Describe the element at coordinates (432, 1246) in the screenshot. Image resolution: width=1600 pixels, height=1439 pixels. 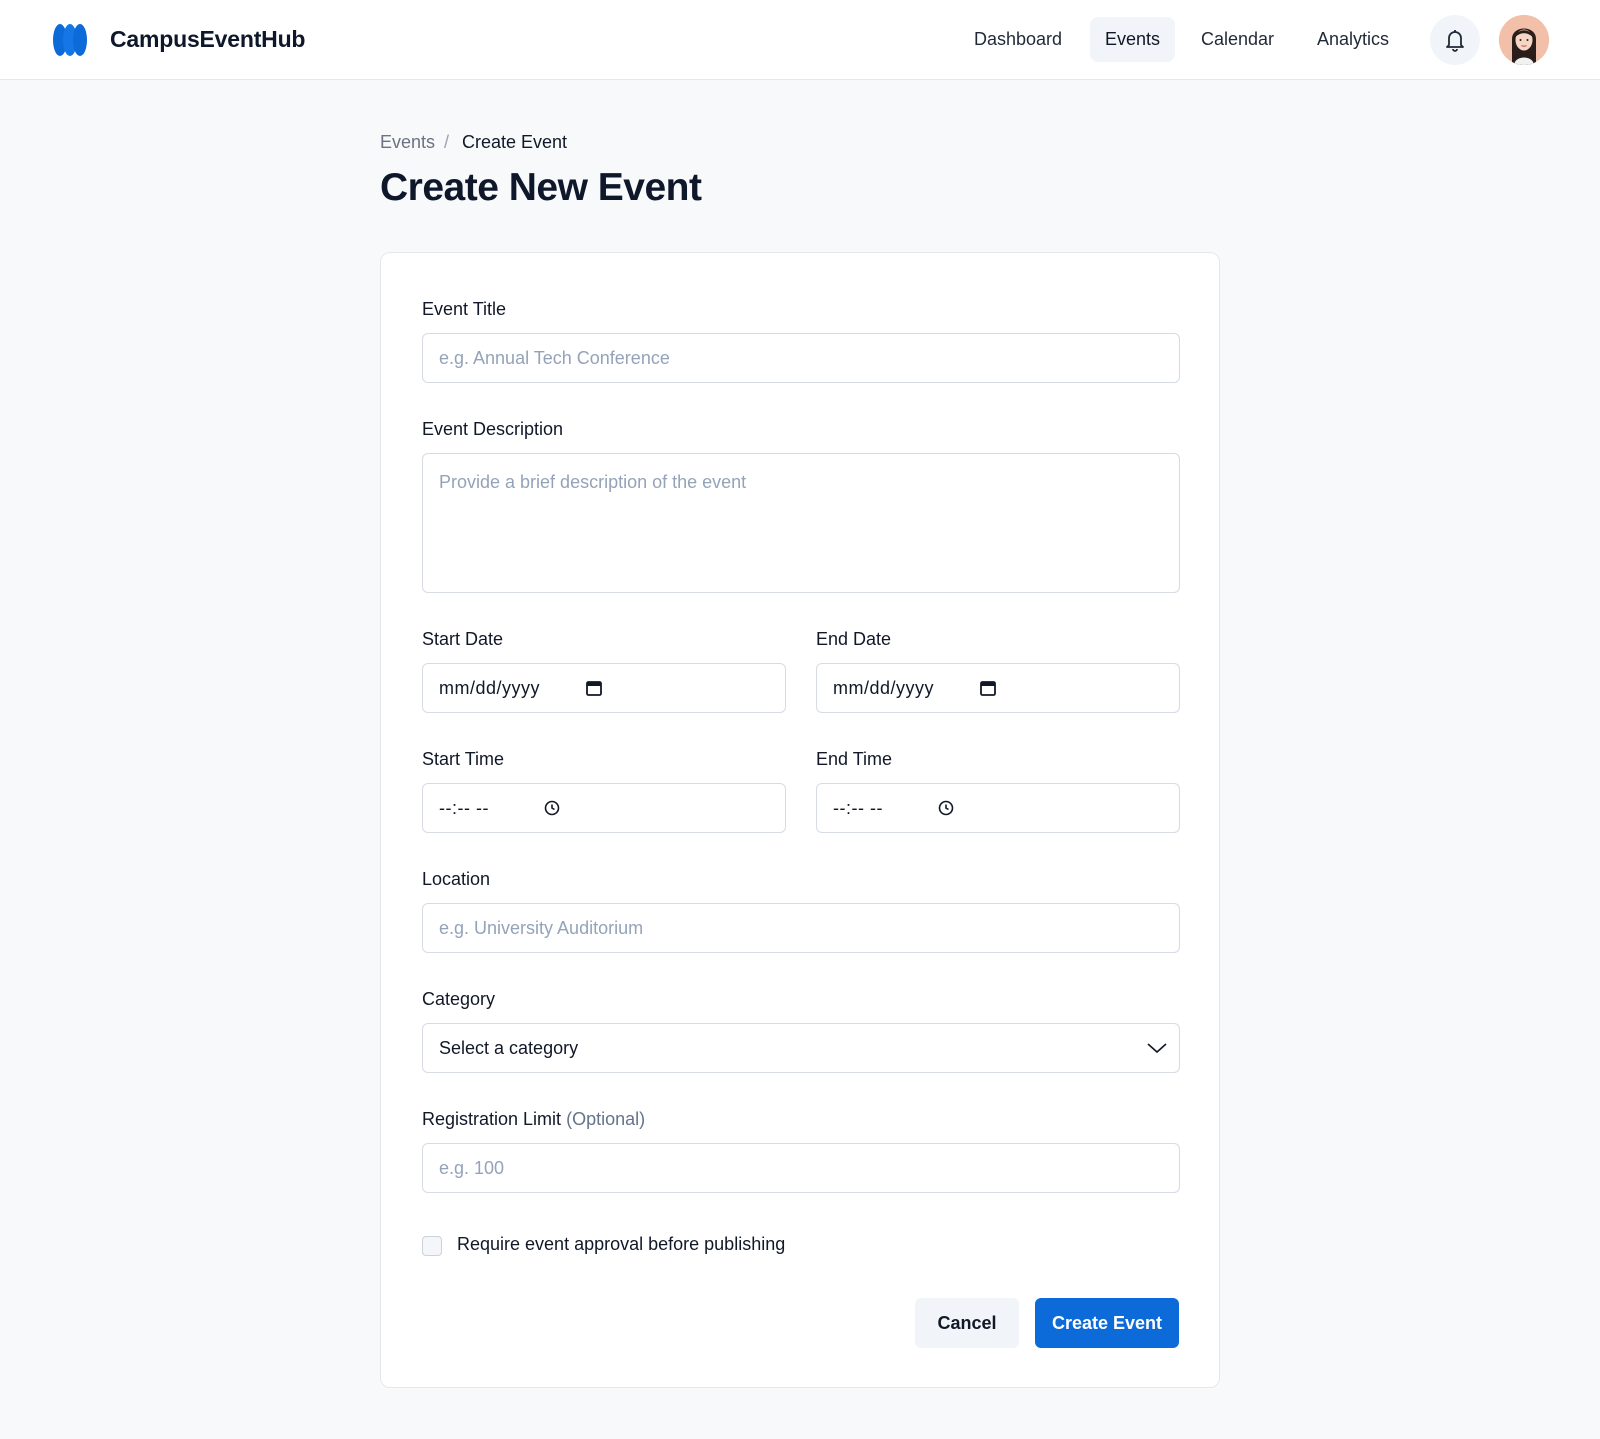
I see `approval-checkbox` at that location.